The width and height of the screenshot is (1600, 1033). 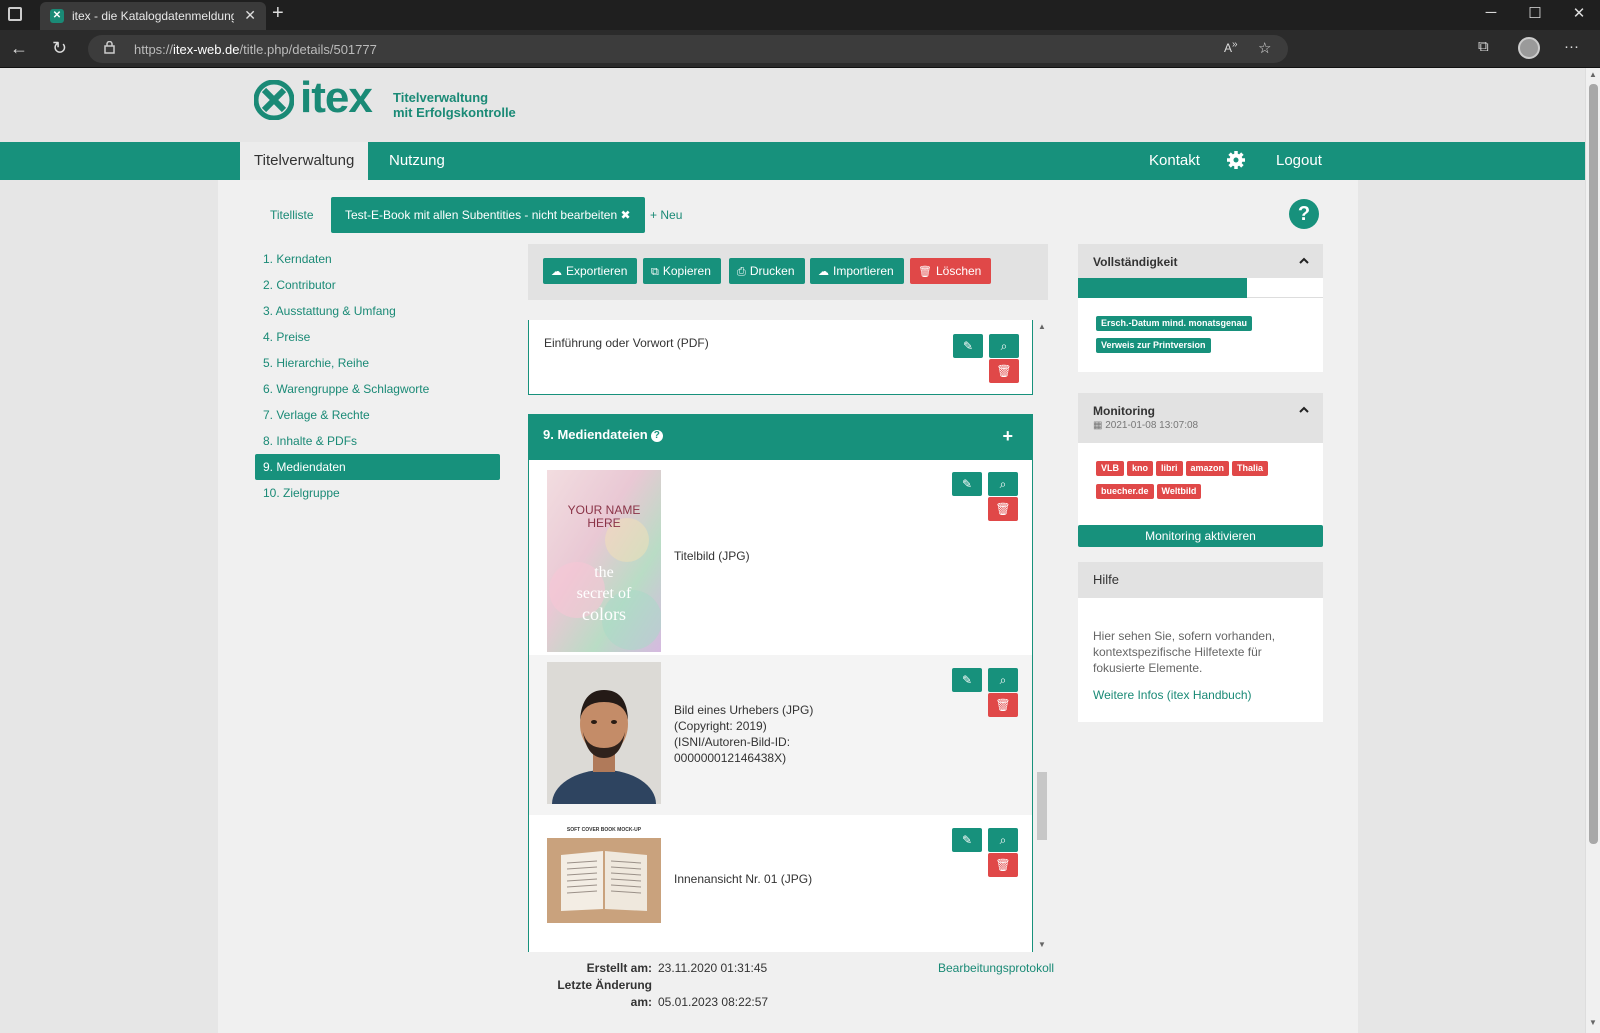 I want to click on nav-nutzung: Nutzung, so click(x=417, y=161).